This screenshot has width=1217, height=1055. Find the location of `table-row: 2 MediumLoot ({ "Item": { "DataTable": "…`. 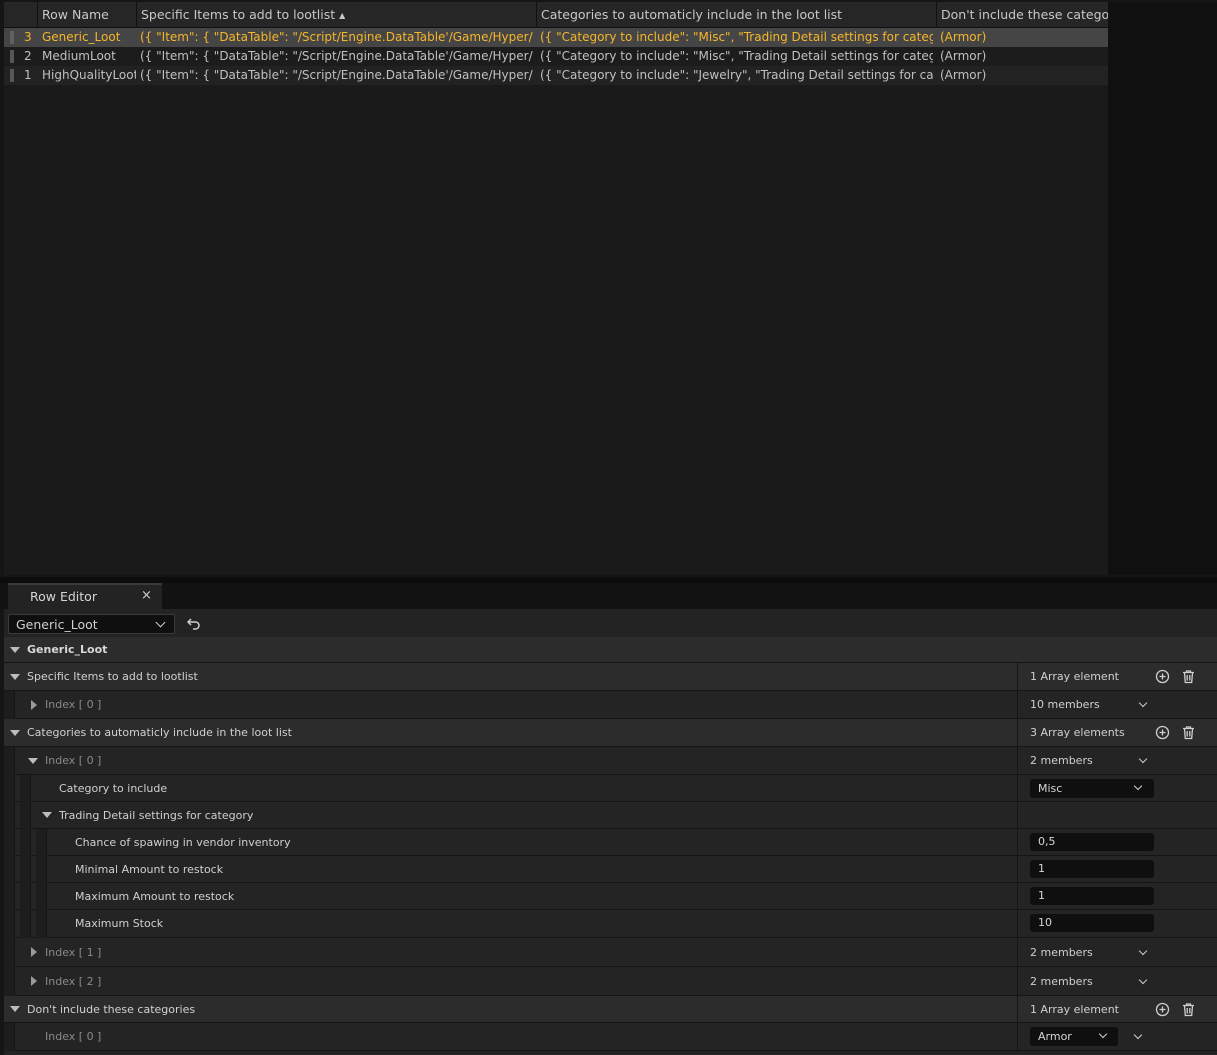

table-row: 2 MediumLoot ({ "Item": { "DataTable": "… is located at coordinates (556, 56).